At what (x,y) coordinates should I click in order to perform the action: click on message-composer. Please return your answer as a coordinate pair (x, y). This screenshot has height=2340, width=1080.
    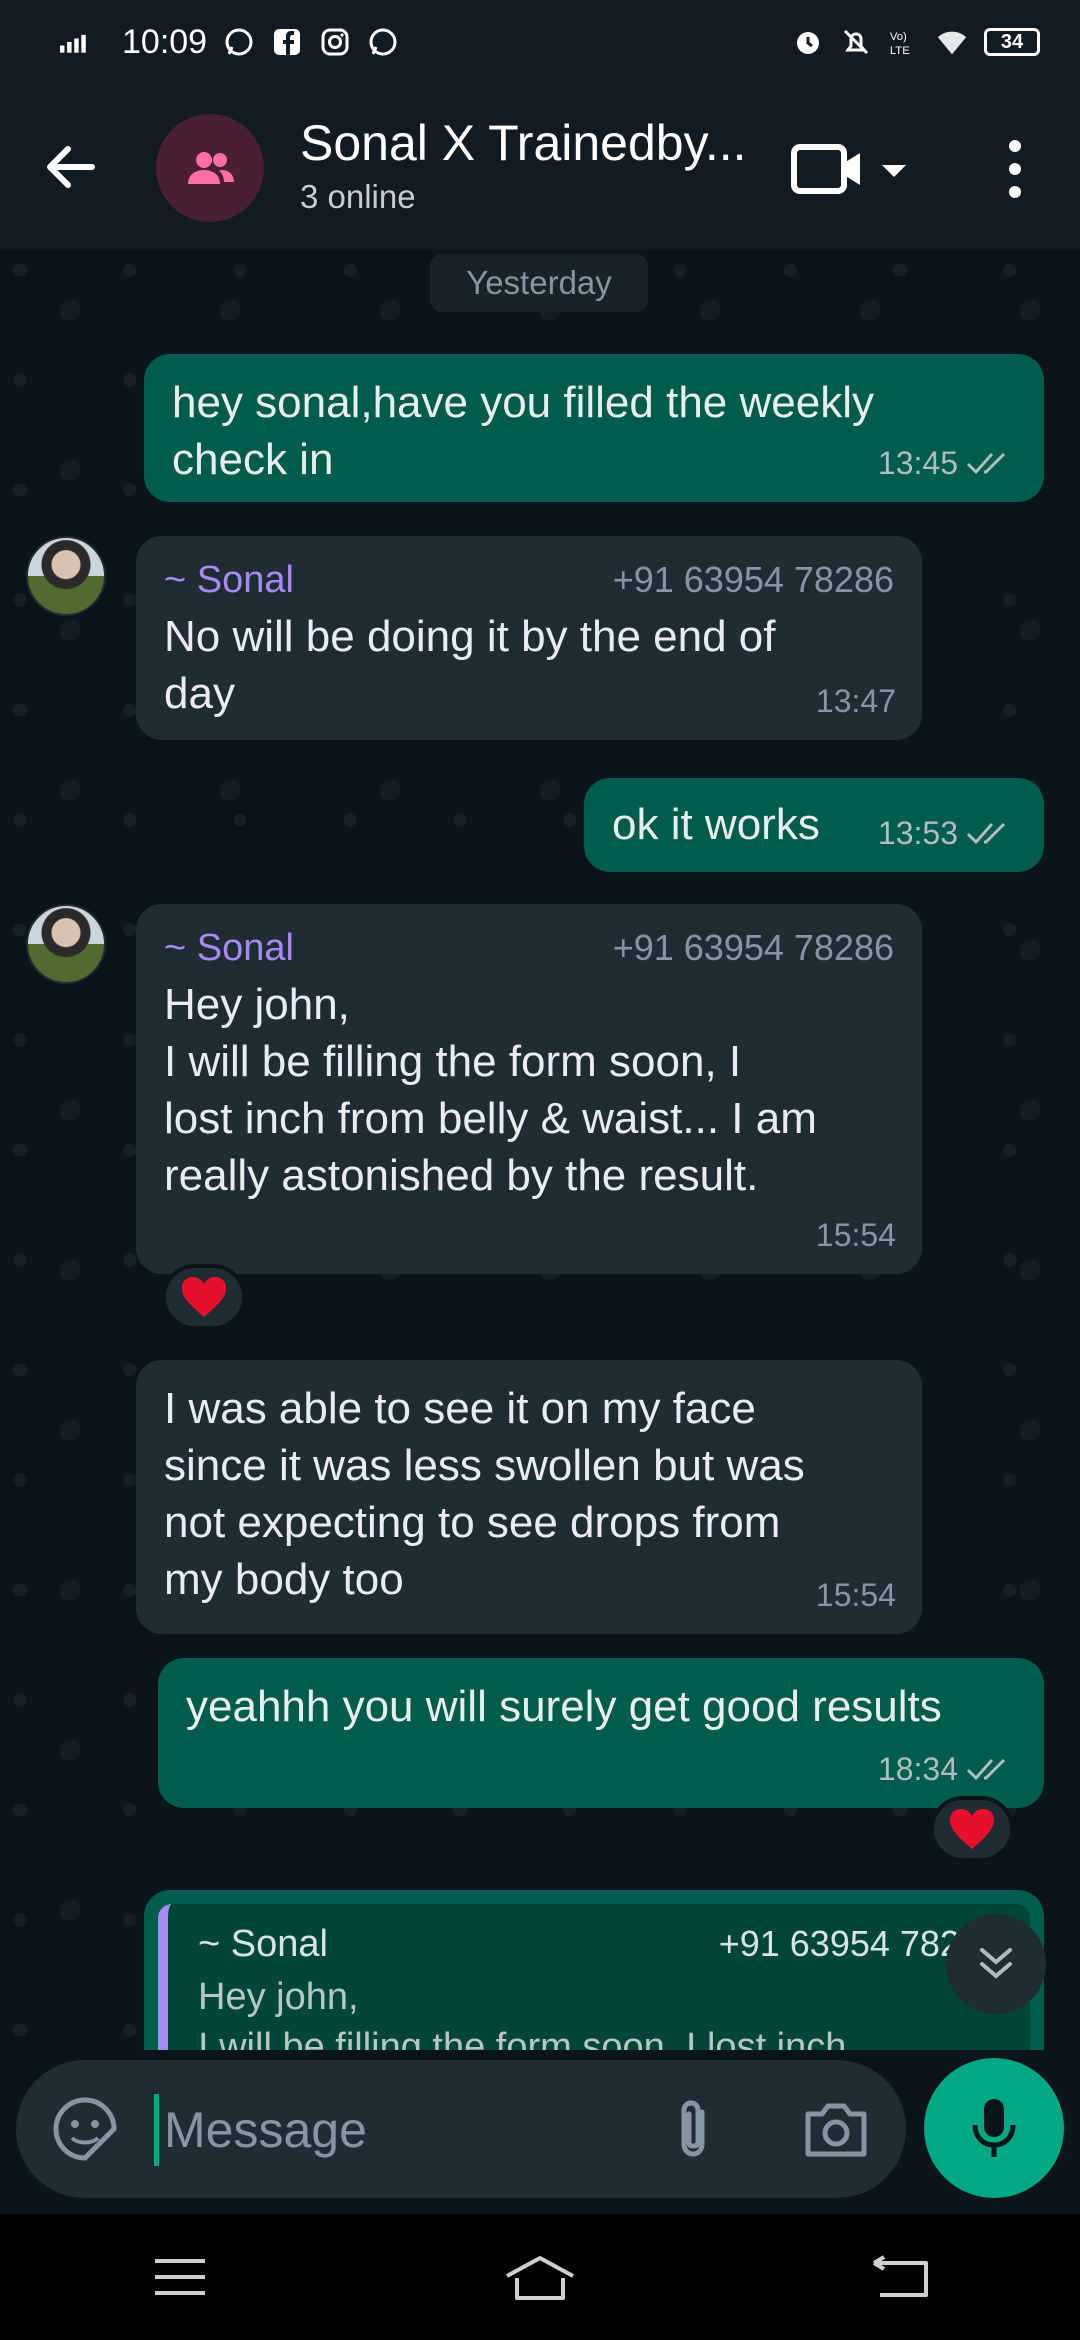
    Looking at the image, I should click on (461, 2129).